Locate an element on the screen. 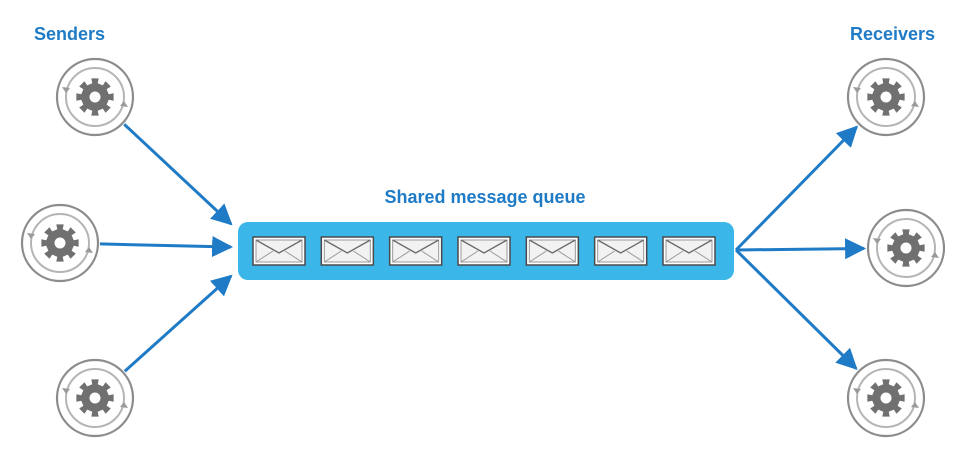  senders-heading: Senders is located at coordinates (70, 34).